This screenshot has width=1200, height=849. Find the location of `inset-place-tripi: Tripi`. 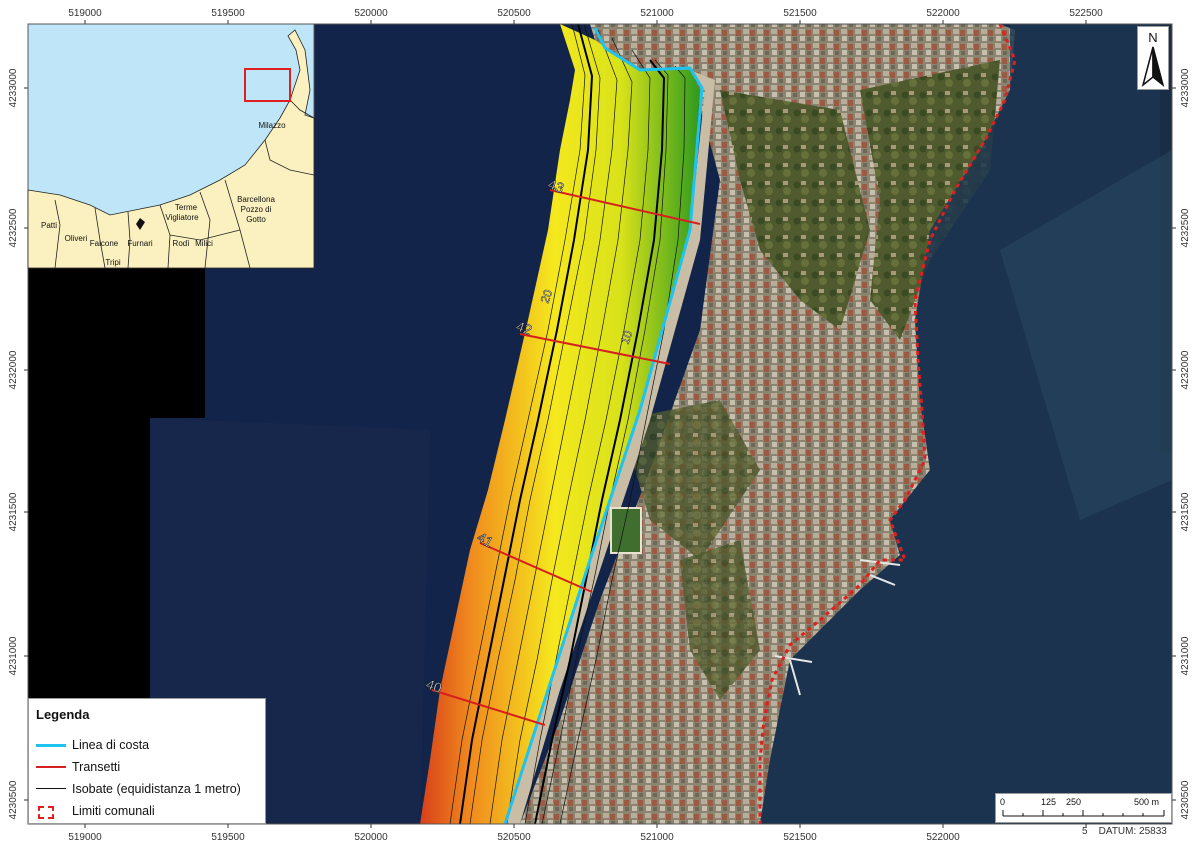

inset-place-tripi: Tripi is located at coordinates (112, 262).